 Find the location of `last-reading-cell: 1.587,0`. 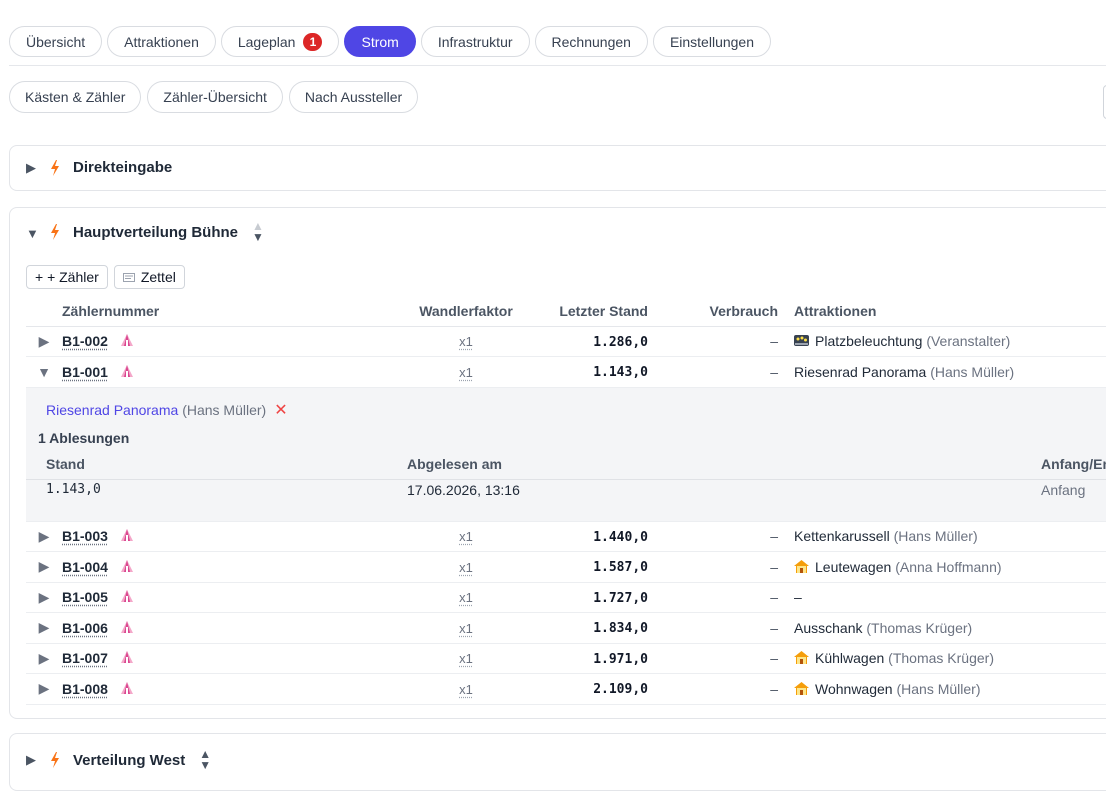

last-reading-cell: 1.587,0 is located at coordinates (588, 567).